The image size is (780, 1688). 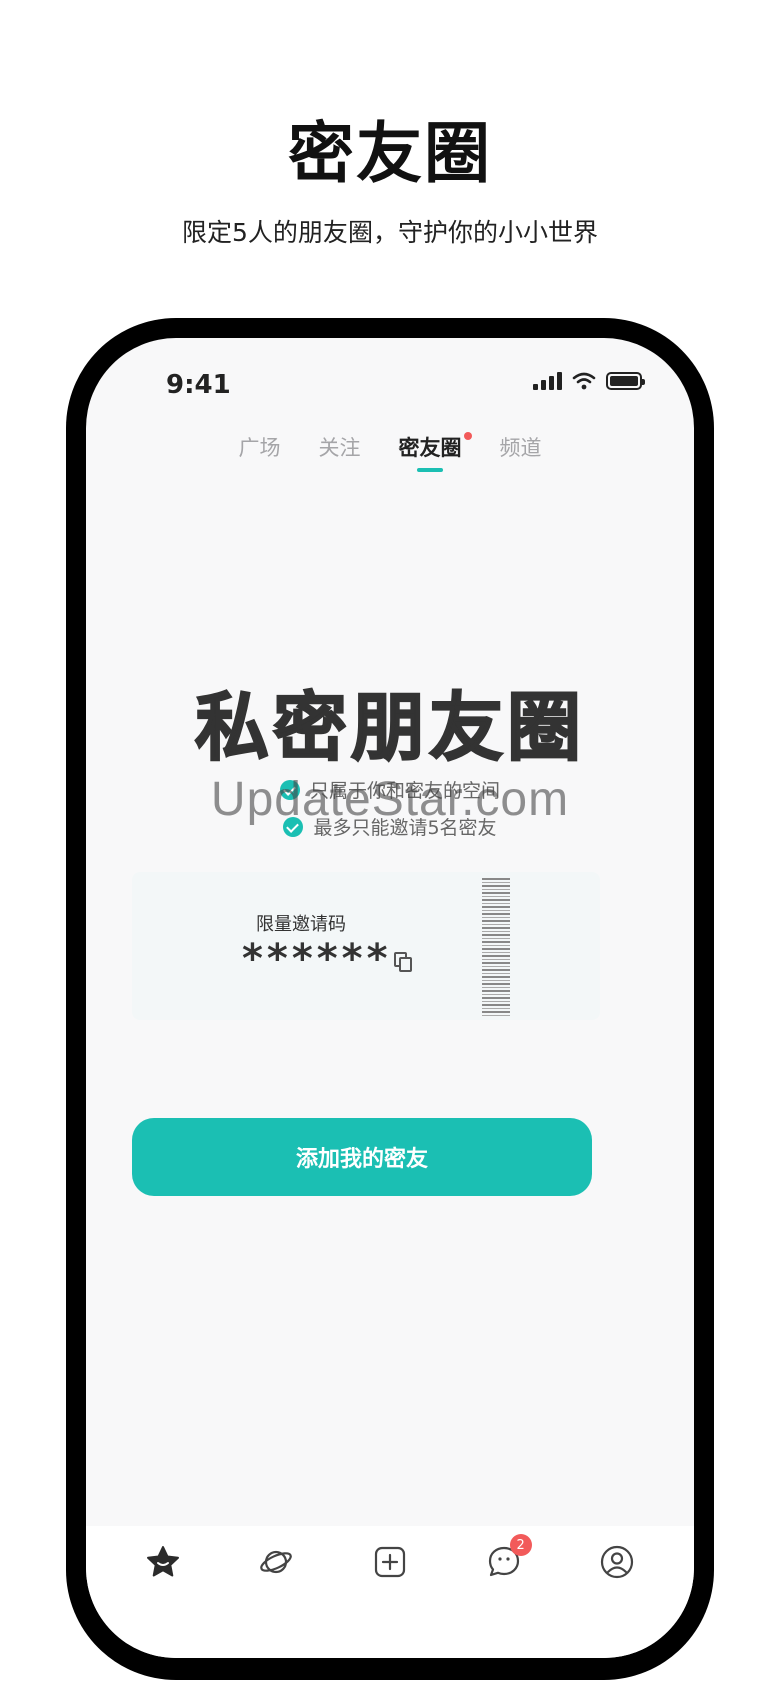 I want to click on barcode-icon, so click(x=496, y=947).